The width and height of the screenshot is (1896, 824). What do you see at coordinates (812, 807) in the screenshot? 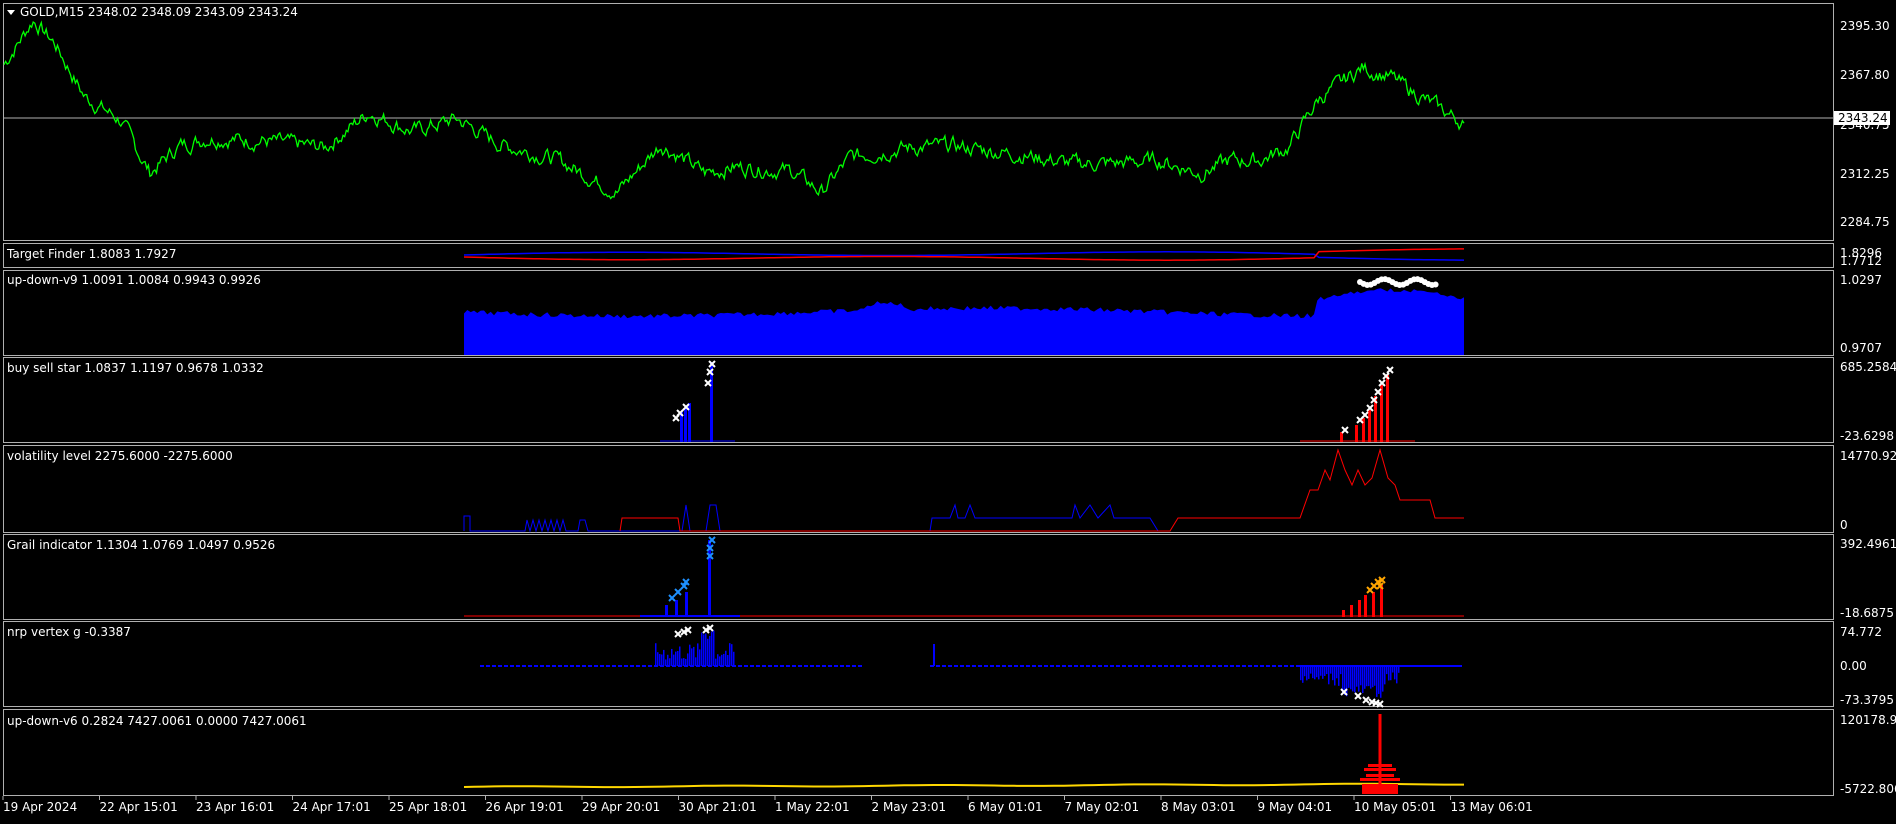
I see `time-label: 1 May 22:01` at bounding box center [812, 807].